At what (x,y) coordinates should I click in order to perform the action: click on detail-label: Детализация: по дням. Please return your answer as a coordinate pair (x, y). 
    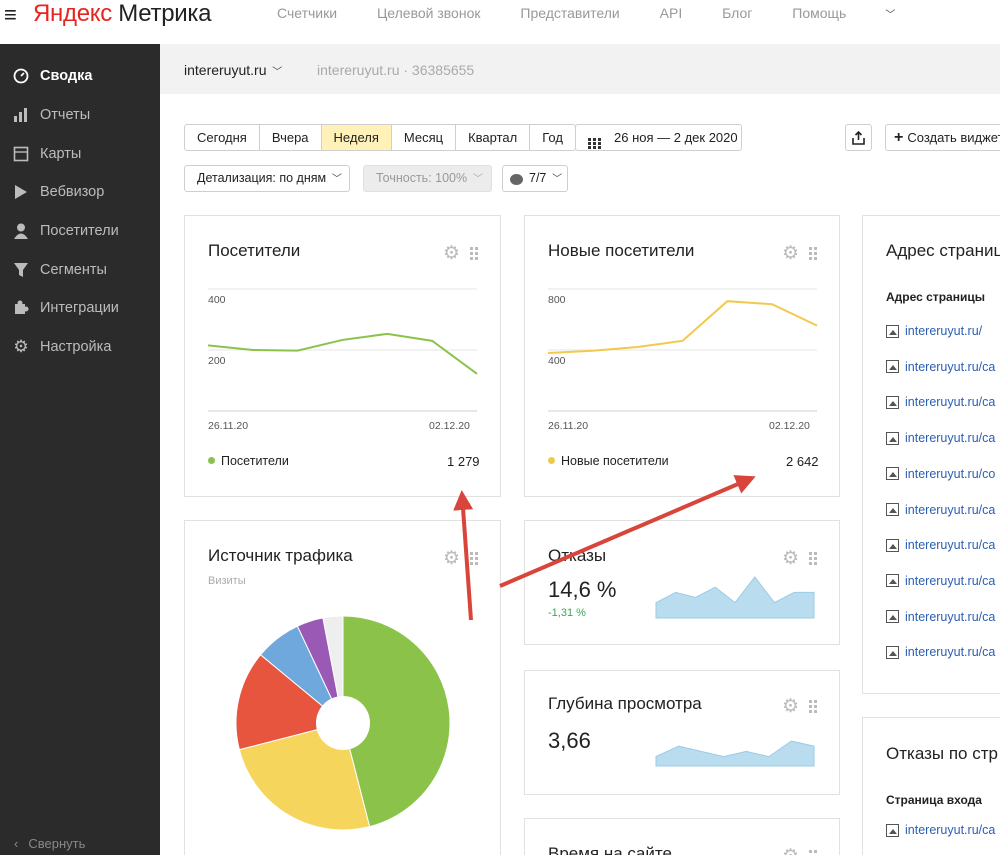
    Looking at the image, I should click on (262, 178).